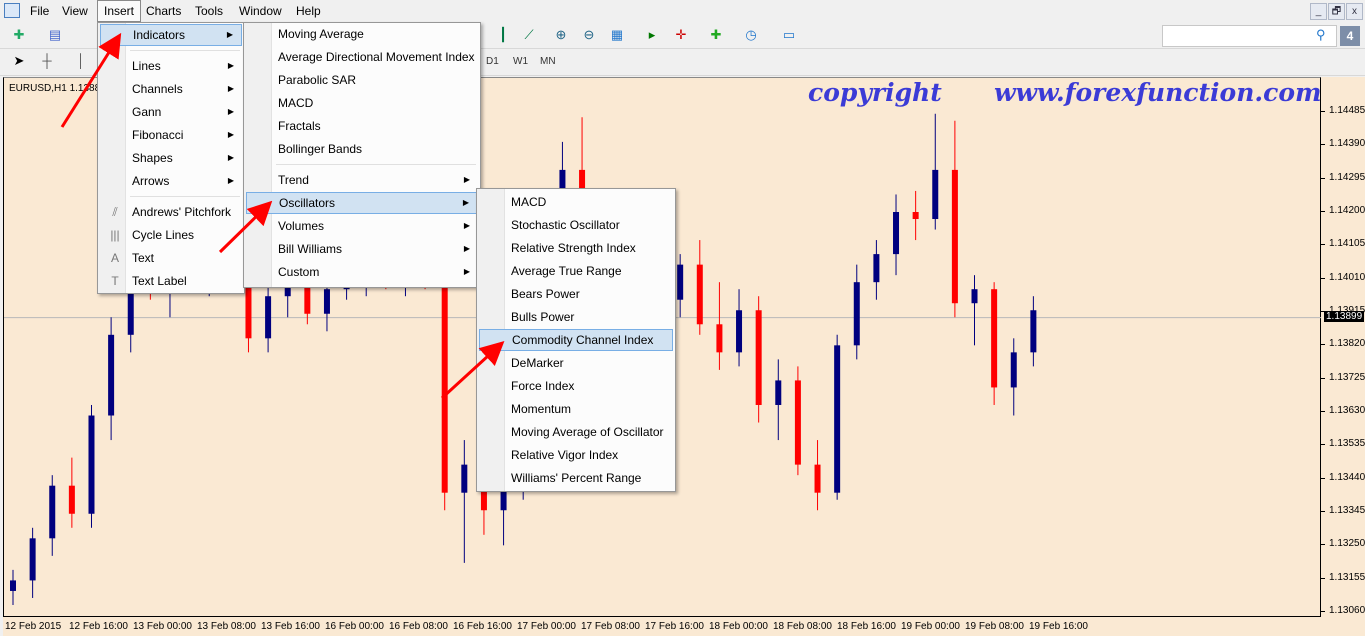 Image resolution: width=1365 pixels, height=636 pixels. What do you see at coordinates (260, 11) in the screenshot?
I see `menu-window: Window` at bounding box center [260, 11].